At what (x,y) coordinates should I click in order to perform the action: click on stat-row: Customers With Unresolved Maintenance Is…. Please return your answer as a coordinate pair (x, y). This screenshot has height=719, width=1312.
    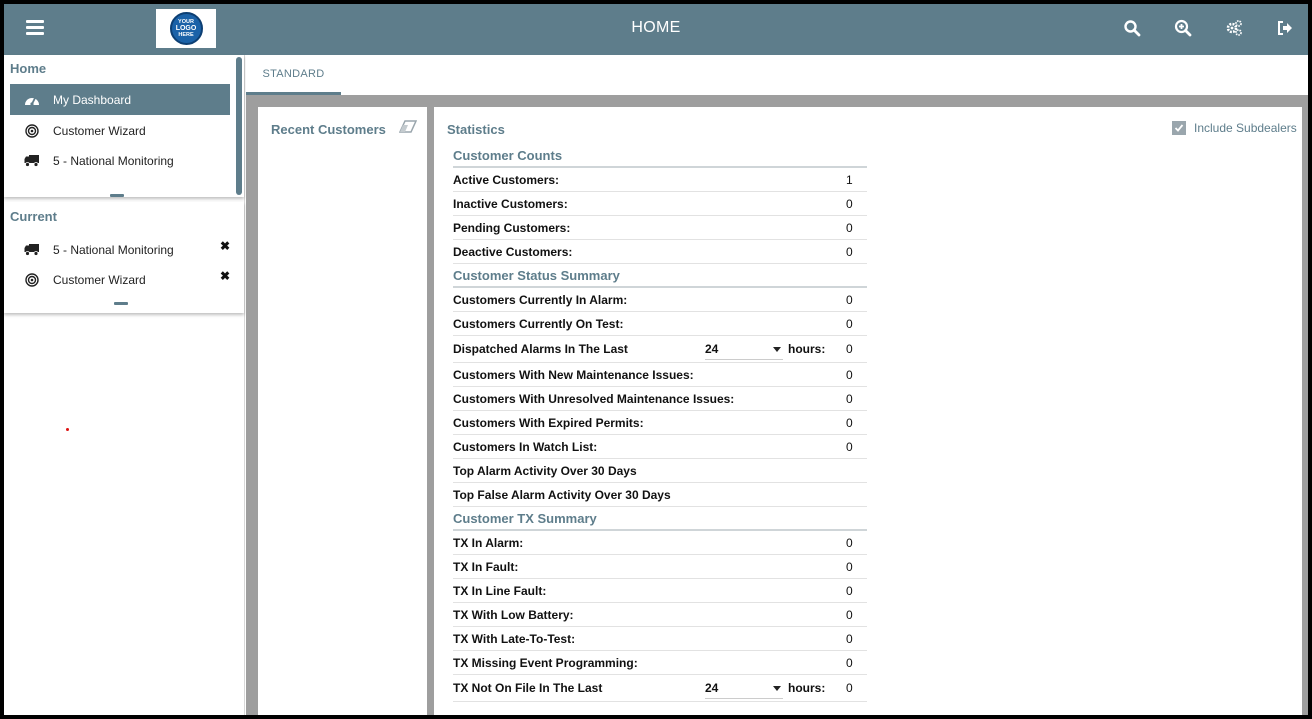
    Looking at the image, I should click on (660, 399).